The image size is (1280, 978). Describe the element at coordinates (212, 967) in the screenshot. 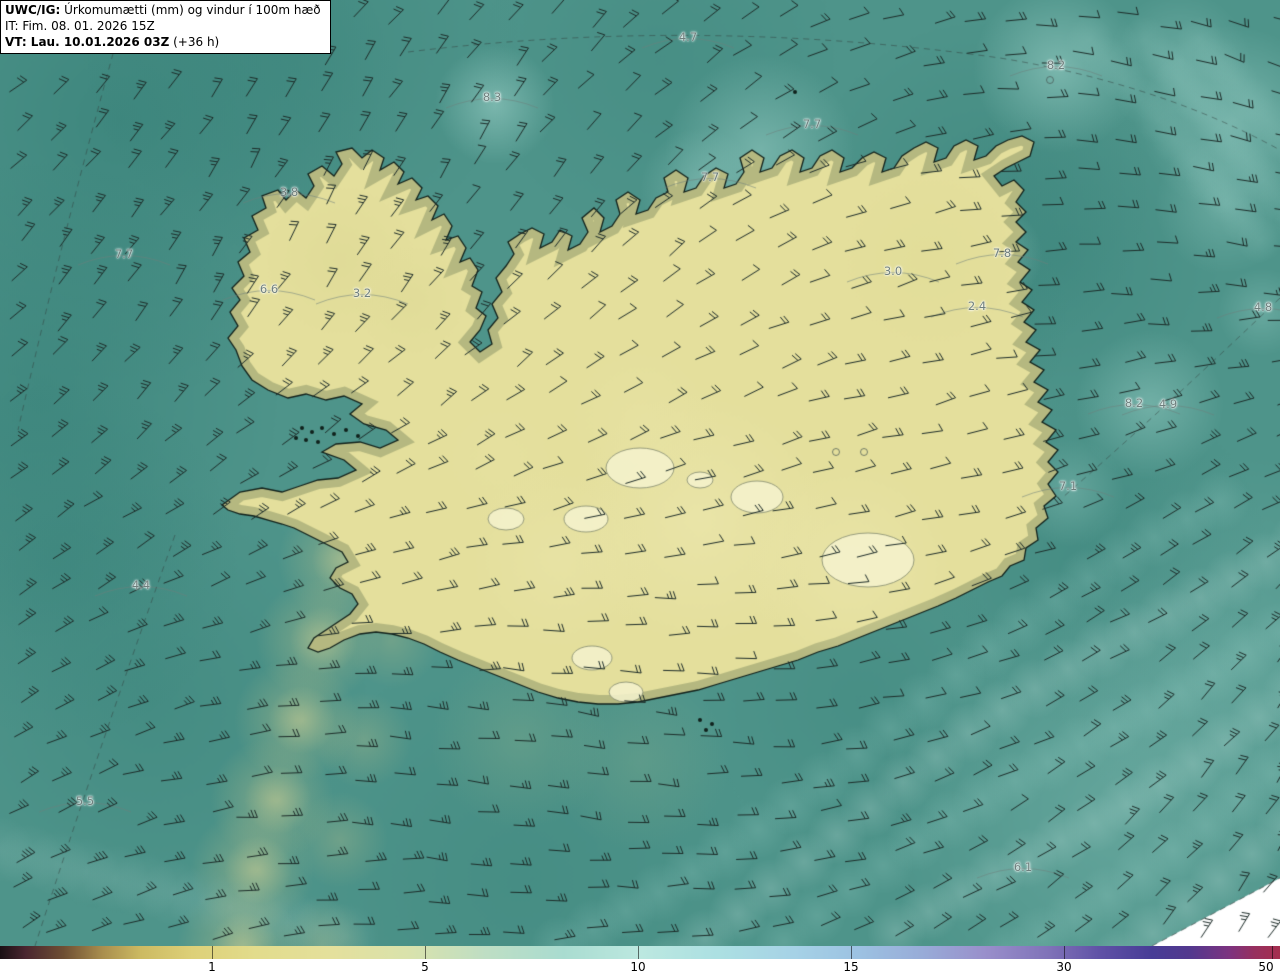

I see `colorbar-tick-label: 1` at that location.